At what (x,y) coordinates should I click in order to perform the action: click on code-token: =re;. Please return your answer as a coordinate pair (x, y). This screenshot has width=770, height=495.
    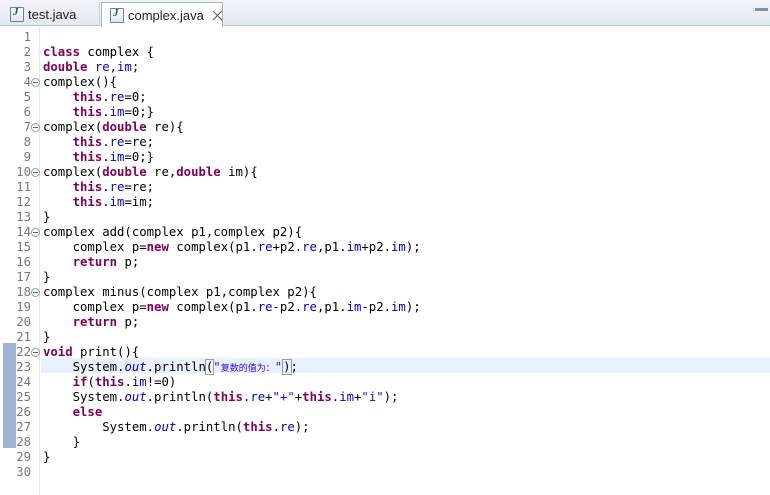
    Looking at the image, I should click on (139, 142).